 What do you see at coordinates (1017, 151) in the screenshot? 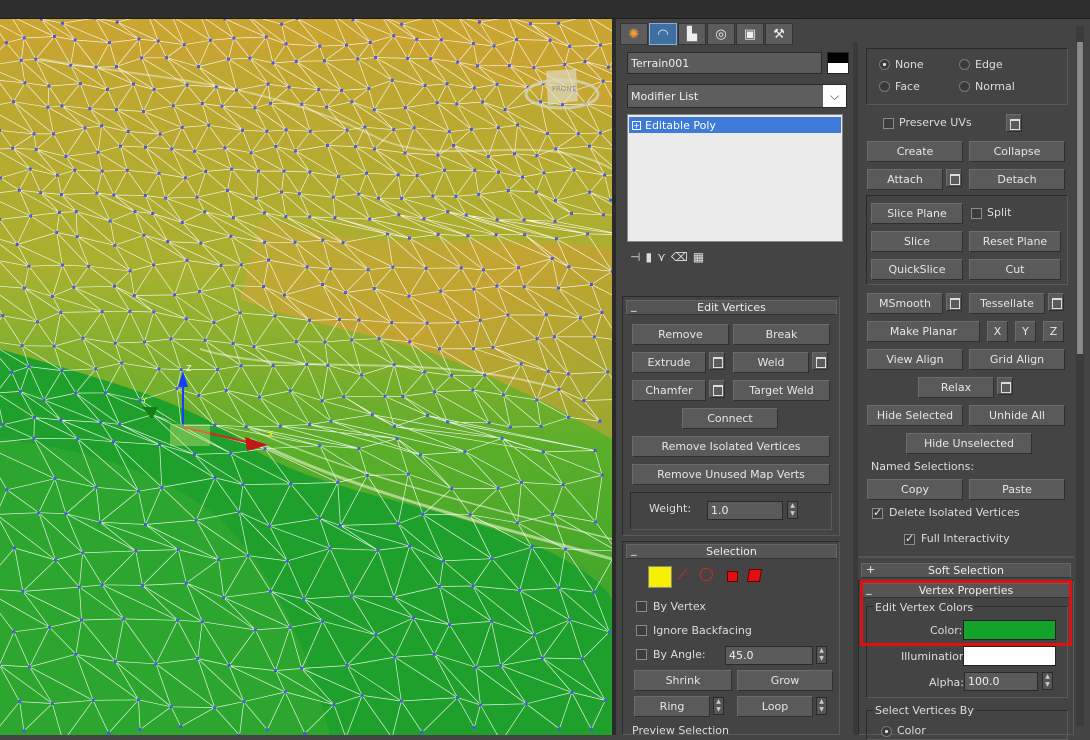
I see `collapse-button: Collapse` at bounding box center [1017, 151].